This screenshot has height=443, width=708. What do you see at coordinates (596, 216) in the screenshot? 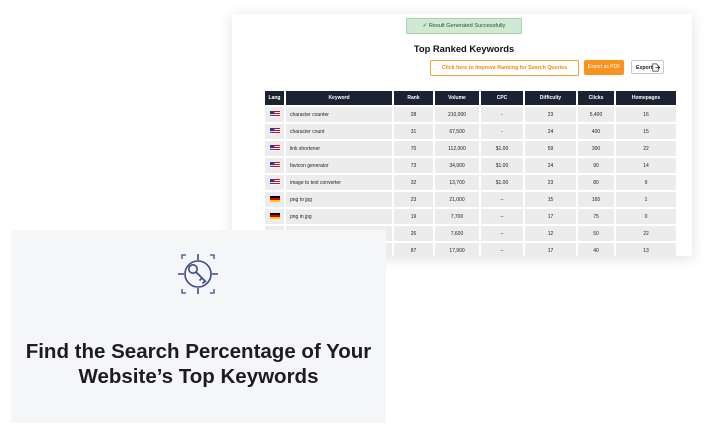
I see `clicks-cell: 75` at bounding box center [596, 216].